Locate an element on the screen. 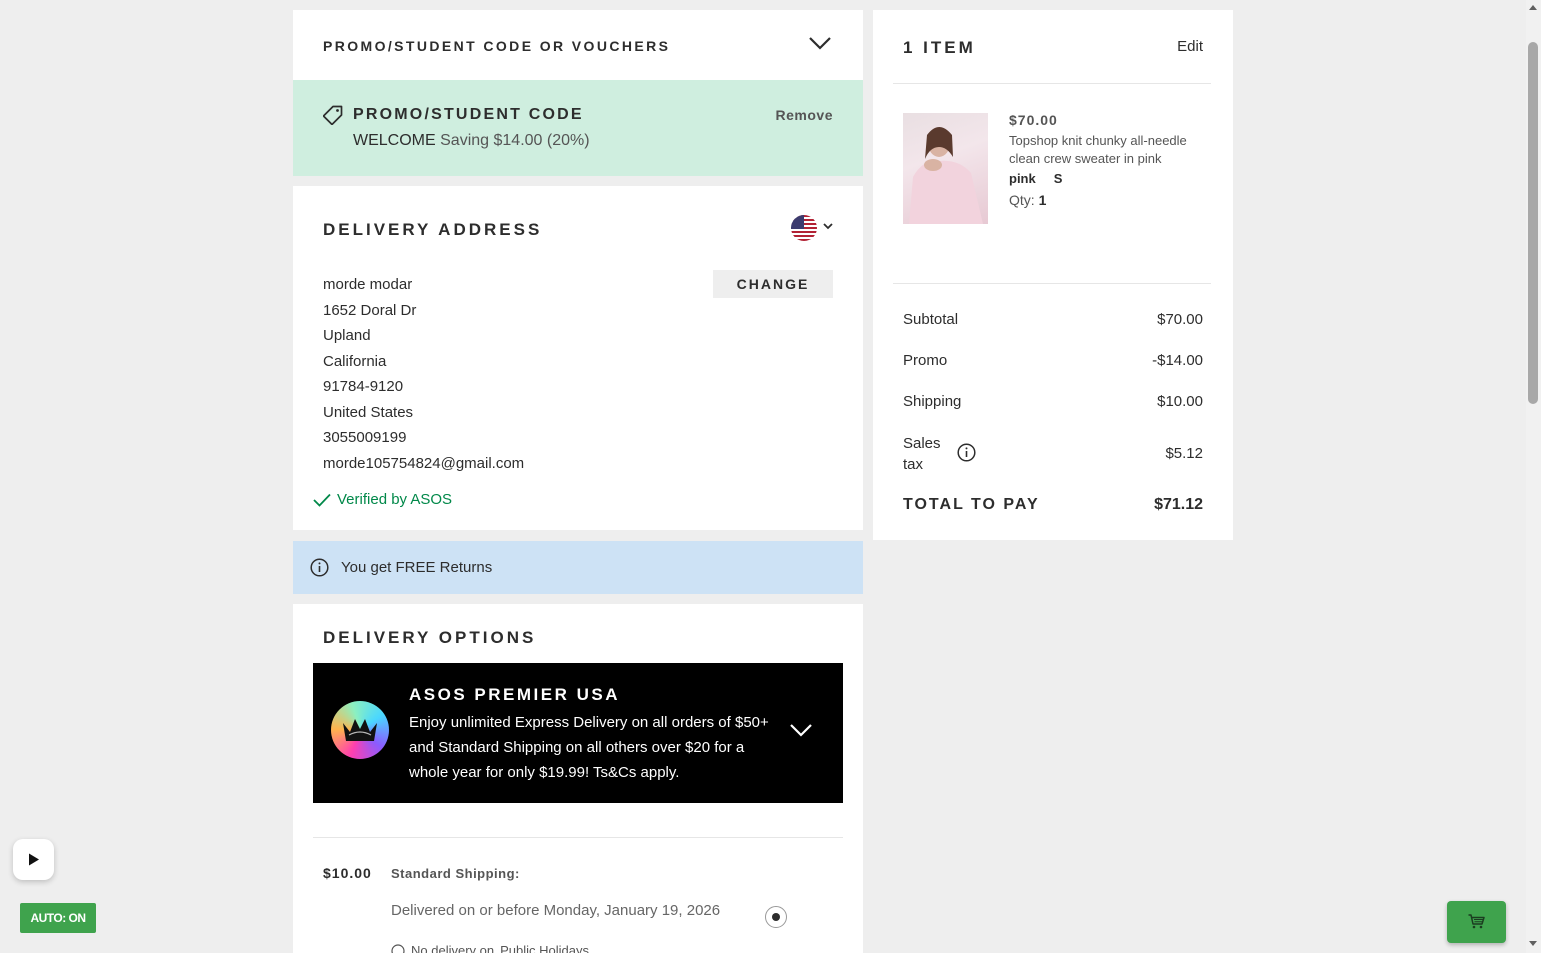  address-email: morde105754824@gmail.com is located at coordinates (424, 463).